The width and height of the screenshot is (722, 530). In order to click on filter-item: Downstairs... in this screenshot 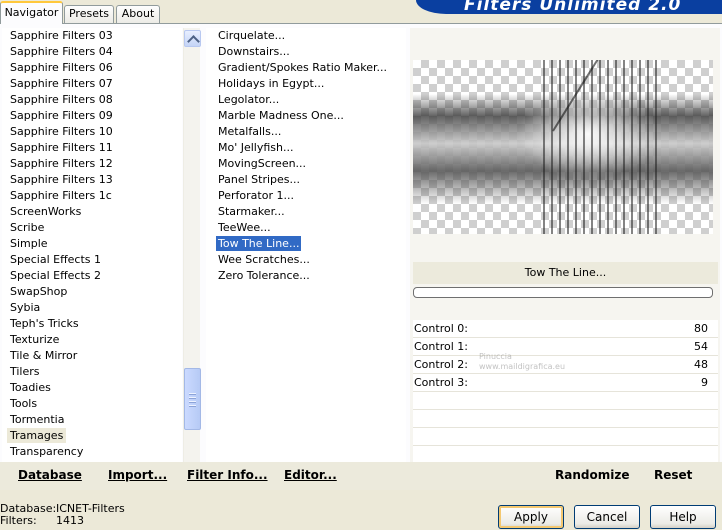, I will do `click(306, 52)`.